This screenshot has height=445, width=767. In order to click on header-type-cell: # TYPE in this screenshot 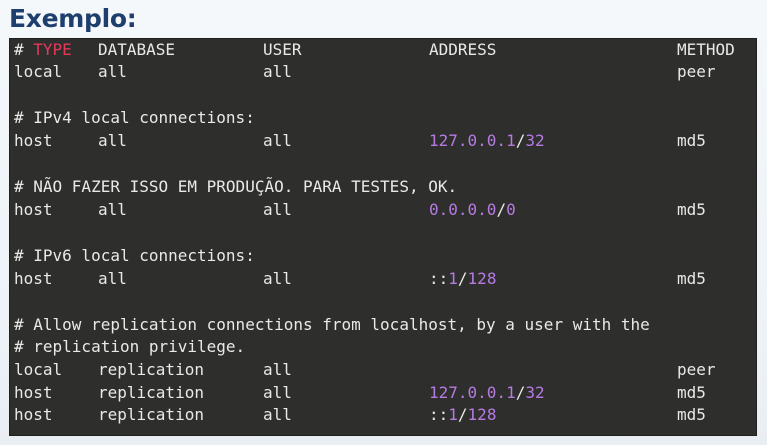, I will do `click(43, 50)`.